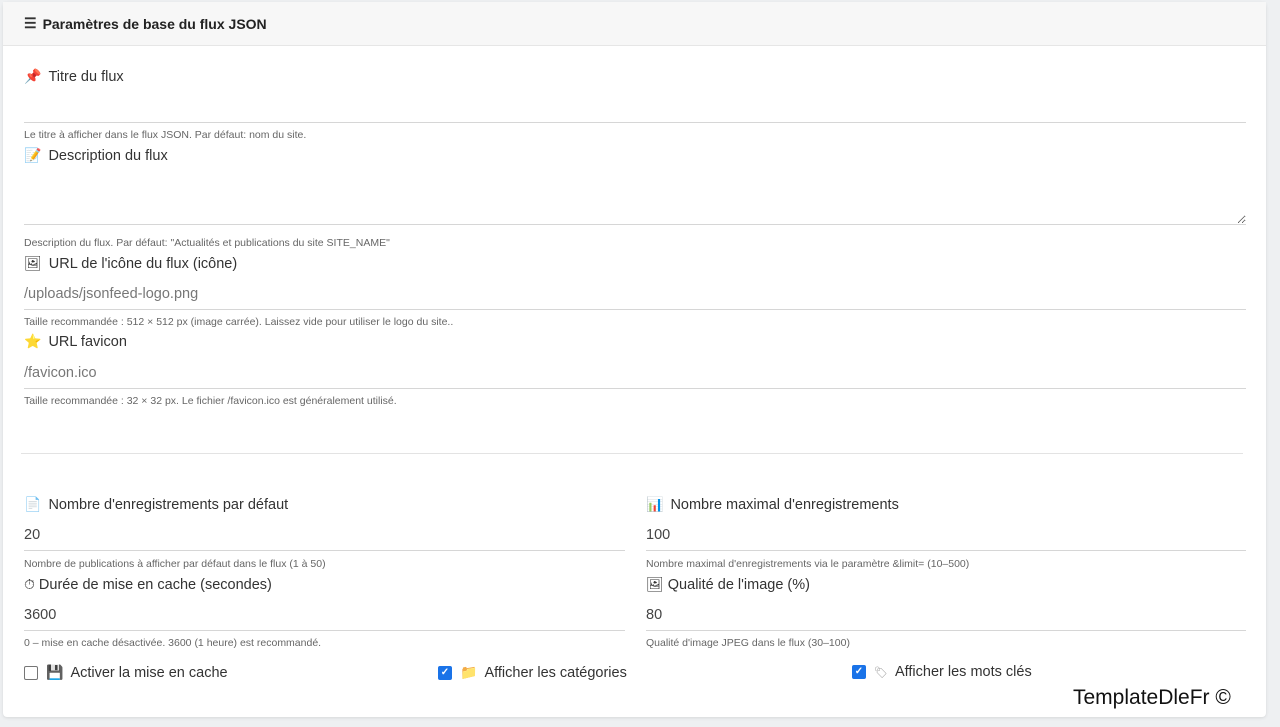  I want to click on favicon-url-label-text: URL favicon, so click(87, 341).